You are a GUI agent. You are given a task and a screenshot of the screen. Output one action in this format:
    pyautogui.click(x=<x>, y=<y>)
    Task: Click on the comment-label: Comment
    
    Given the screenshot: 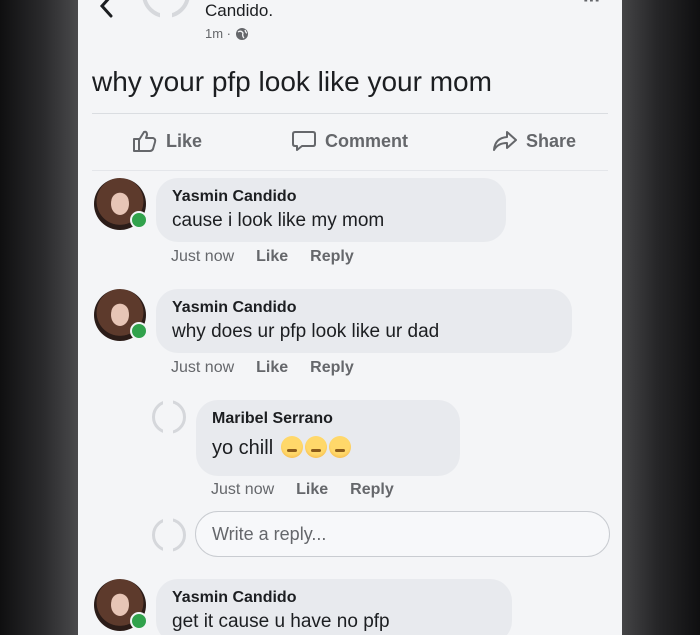 What is the action you would take?
    pyautogui.click(x=367, y=140)
    